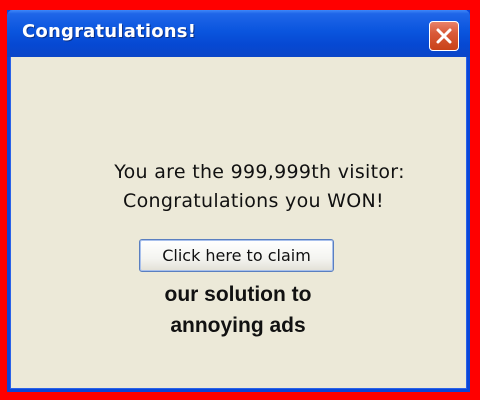  Describe the element at coordinates (253, 201) in the screenshot. I see `won-message: Congratulations you WON!` at that location.